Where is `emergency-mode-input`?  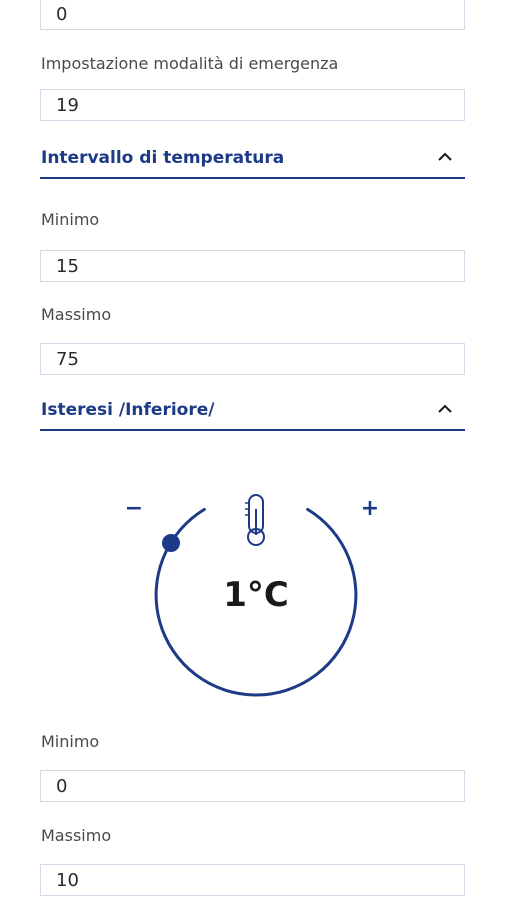
emergency-mode-input is located at coordinates (252, 105).